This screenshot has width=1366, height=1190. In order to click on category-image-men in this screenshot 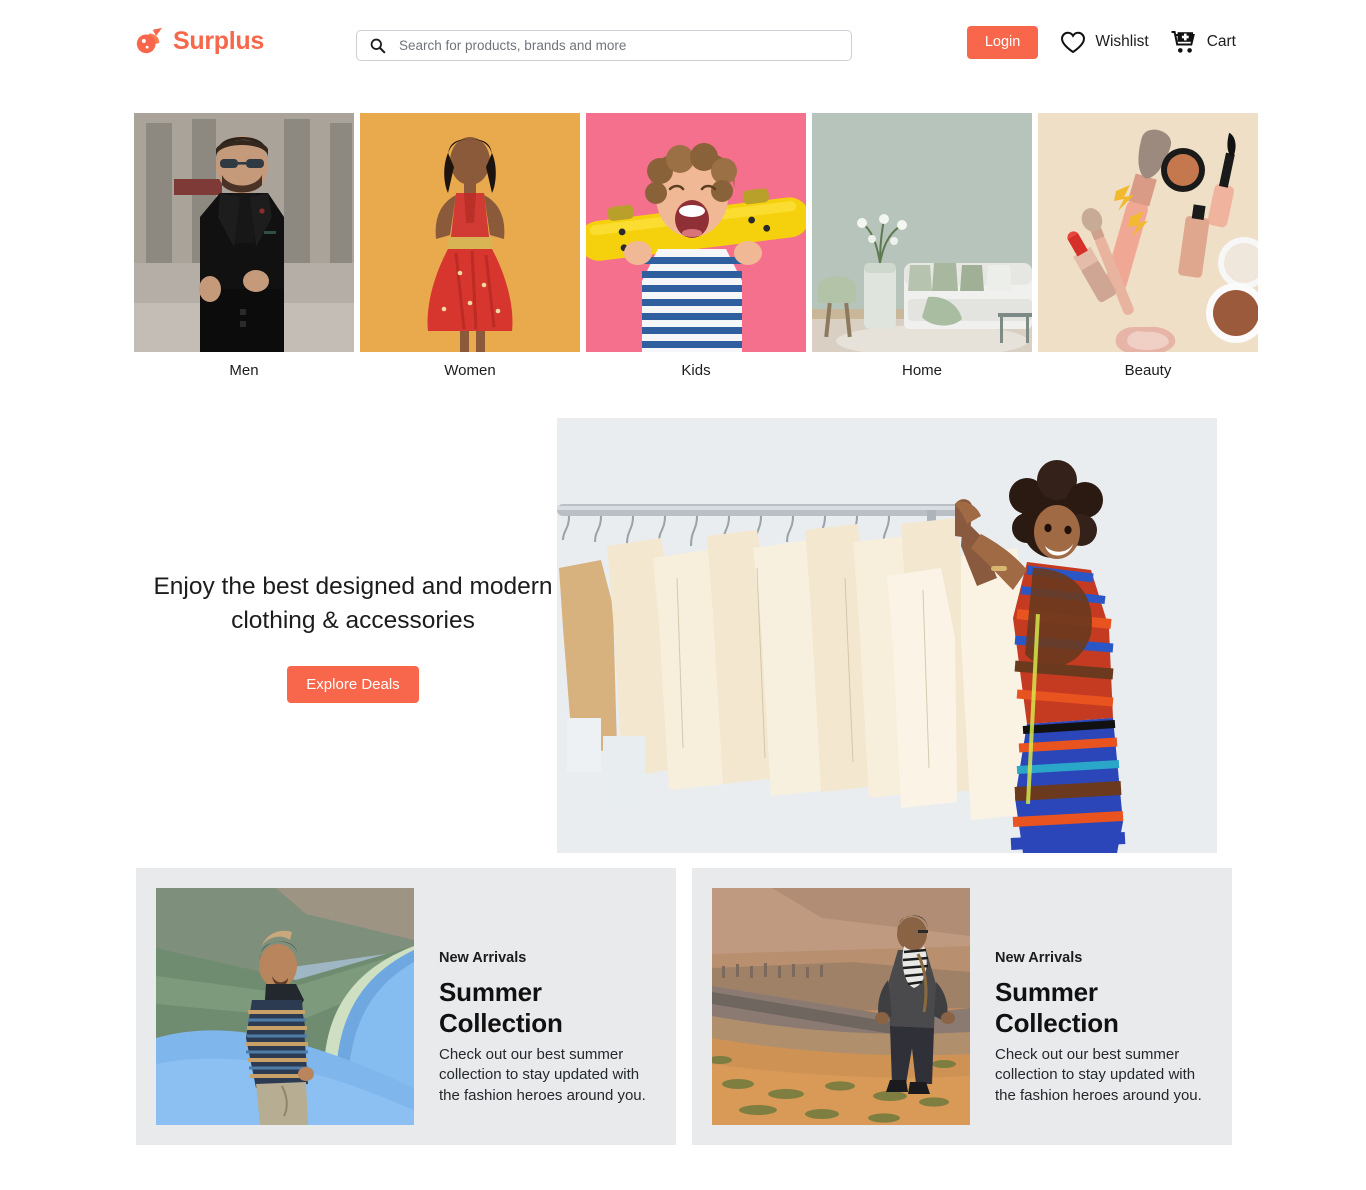, I will do `click(244, 232)`.